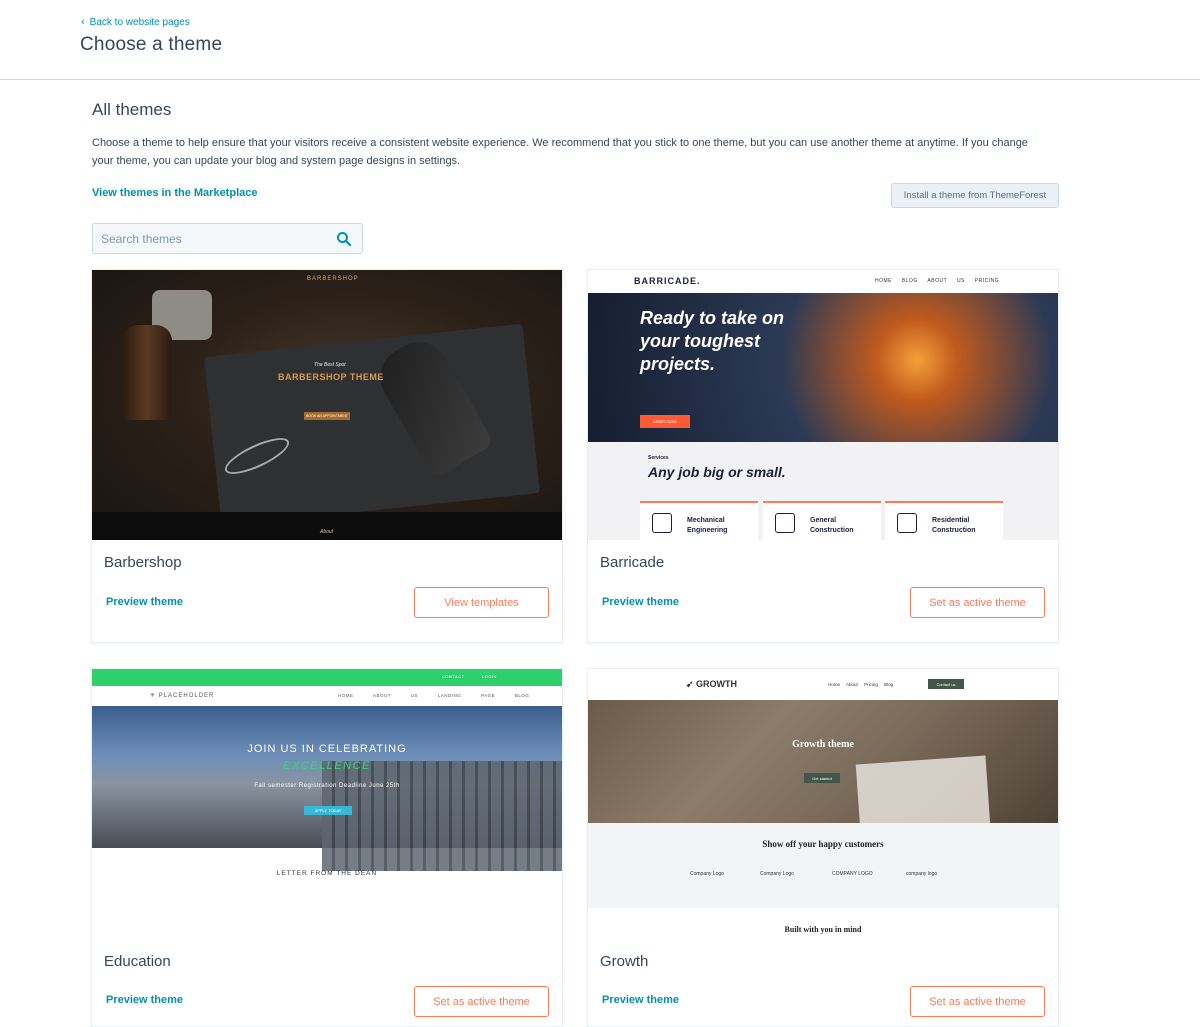  What do you see at coordinates (852, 874) in the screenshot?
I see `thumb-logo: COMPANY LOGO` at bounding box center [852, 874].